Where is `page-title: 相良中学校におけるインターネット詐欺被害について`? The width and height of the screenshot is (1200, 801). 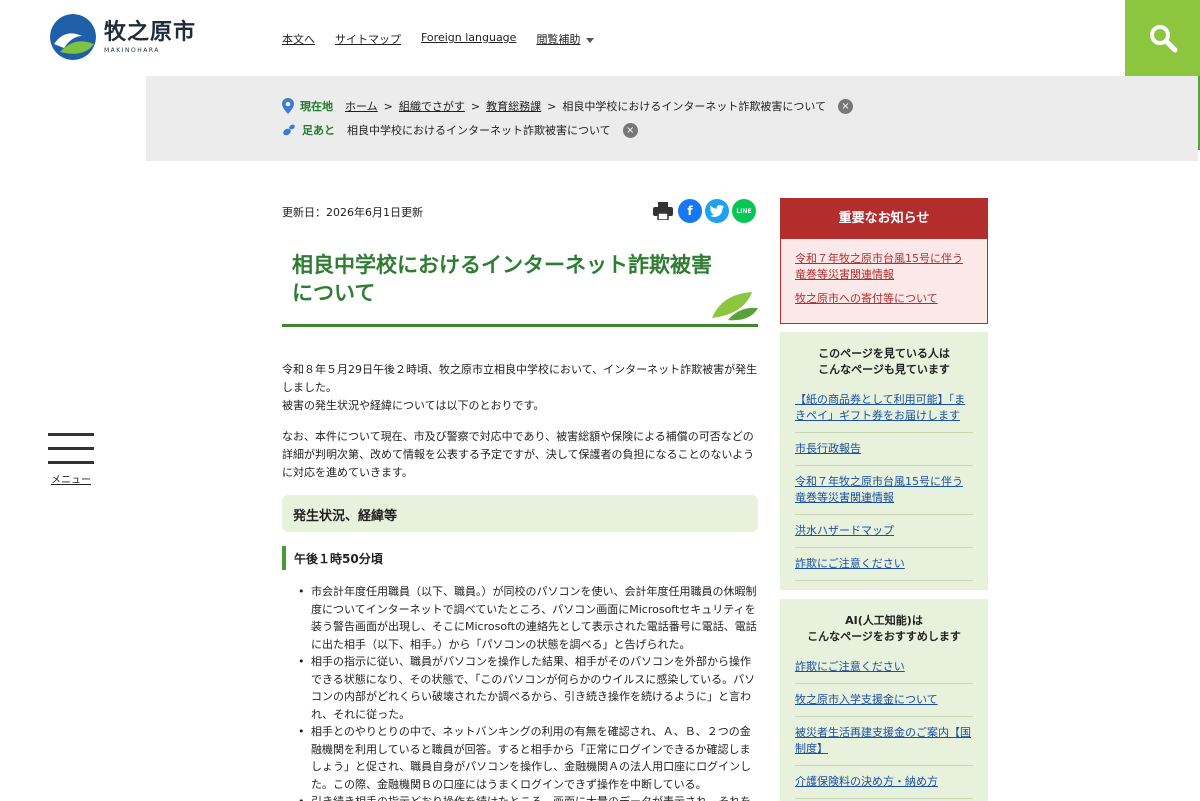
page-title: 相良中学校におけるインターネット詐欺被害について is located at coordinates (502, 279).